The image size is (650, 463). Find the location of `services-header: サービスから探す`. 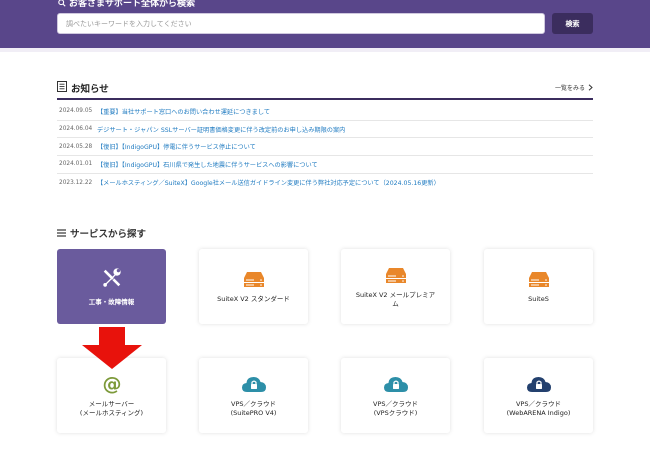

services-header: サービスから探す is located at coordinates (101, 233).